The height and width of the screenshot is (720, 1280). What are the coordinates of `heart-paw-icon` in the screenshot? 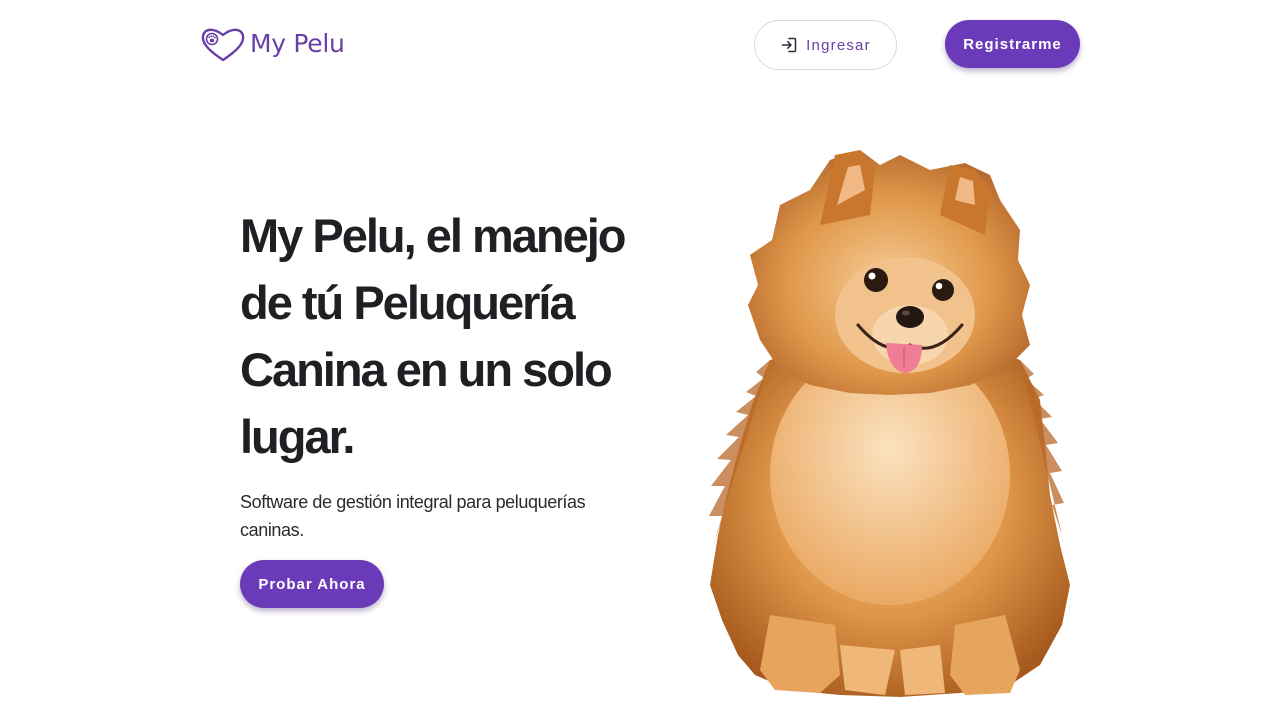 It's located at (223, 45).